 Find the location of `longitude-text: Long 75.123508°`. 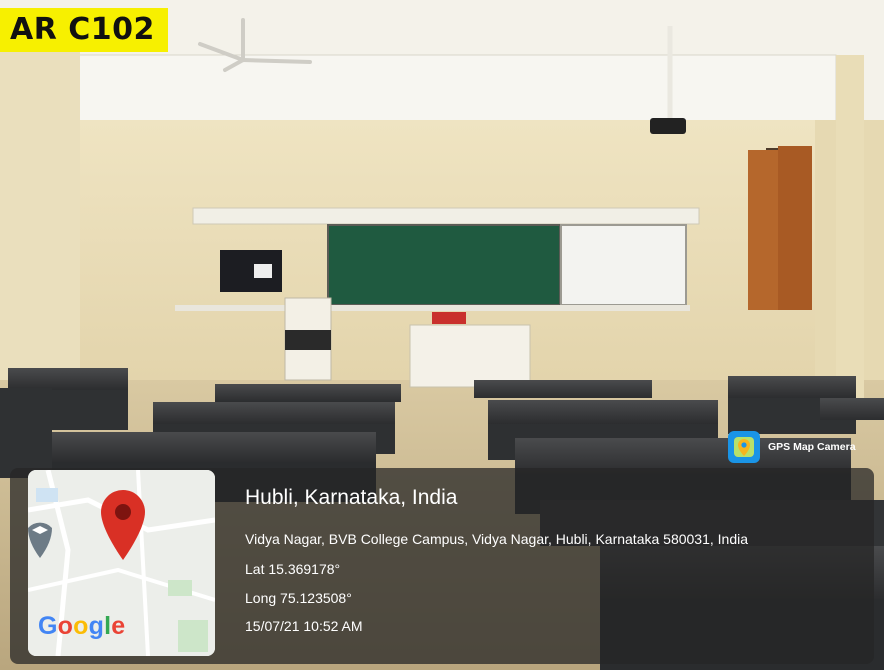

longitude-text: Long 75.123508° is located at coordinates (298, 598).